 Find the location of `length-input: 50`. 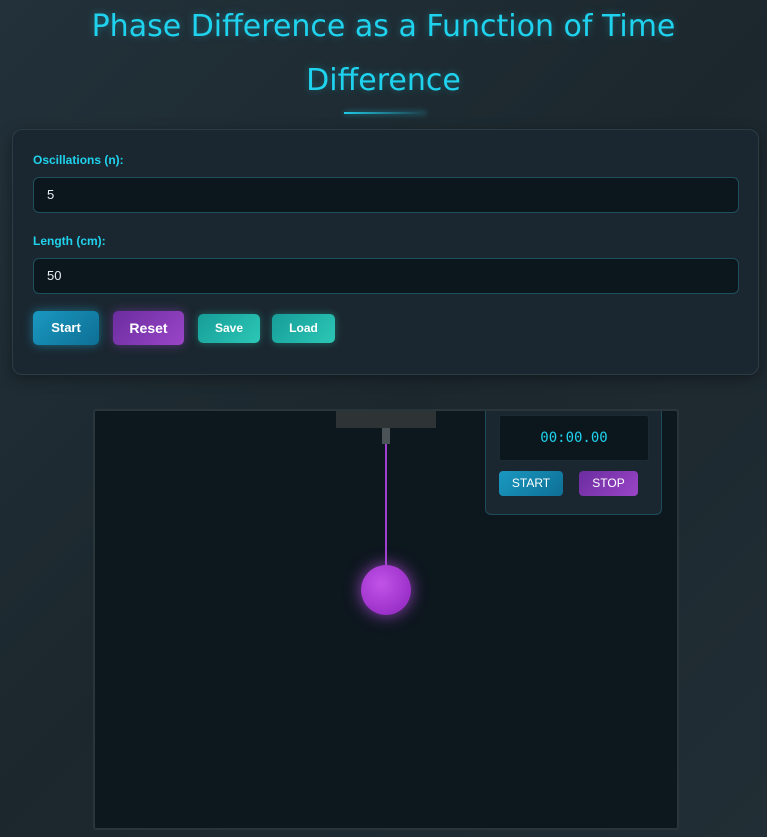

length-input: 50 is located at coordinates (386, 276).